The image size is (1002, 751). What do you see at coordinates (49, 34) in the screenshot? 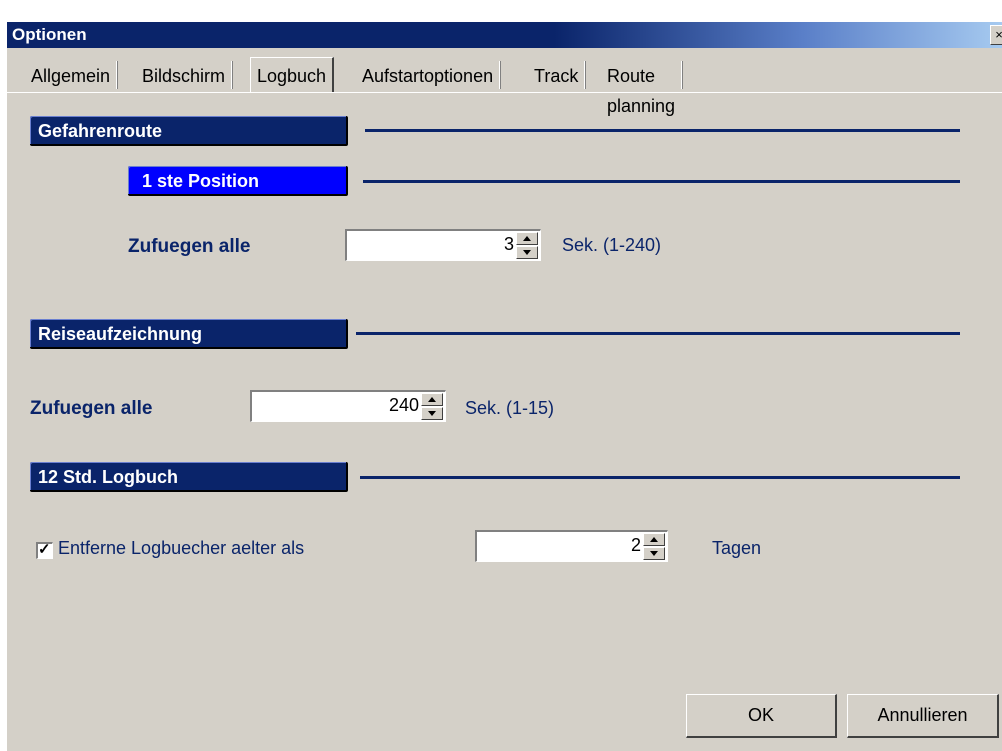
I see `window-title: Optionen` at bounding box center [49, 34].